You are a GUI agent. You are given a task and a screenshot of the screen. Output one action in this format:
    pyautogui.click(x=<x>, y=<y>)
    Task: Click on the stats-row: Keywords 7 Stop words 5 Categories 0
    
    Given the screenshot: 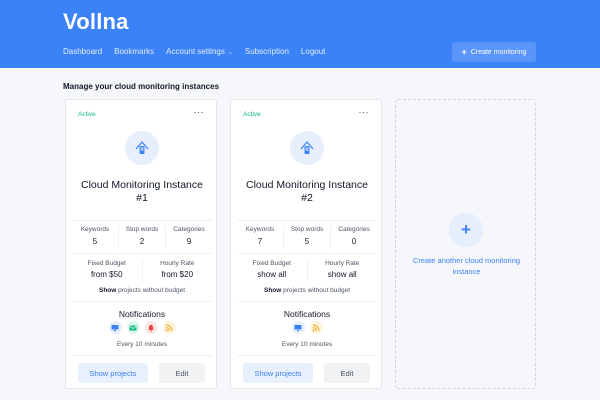 What is the action you would take?
    pyautogui.click(x=307, y=238)
    